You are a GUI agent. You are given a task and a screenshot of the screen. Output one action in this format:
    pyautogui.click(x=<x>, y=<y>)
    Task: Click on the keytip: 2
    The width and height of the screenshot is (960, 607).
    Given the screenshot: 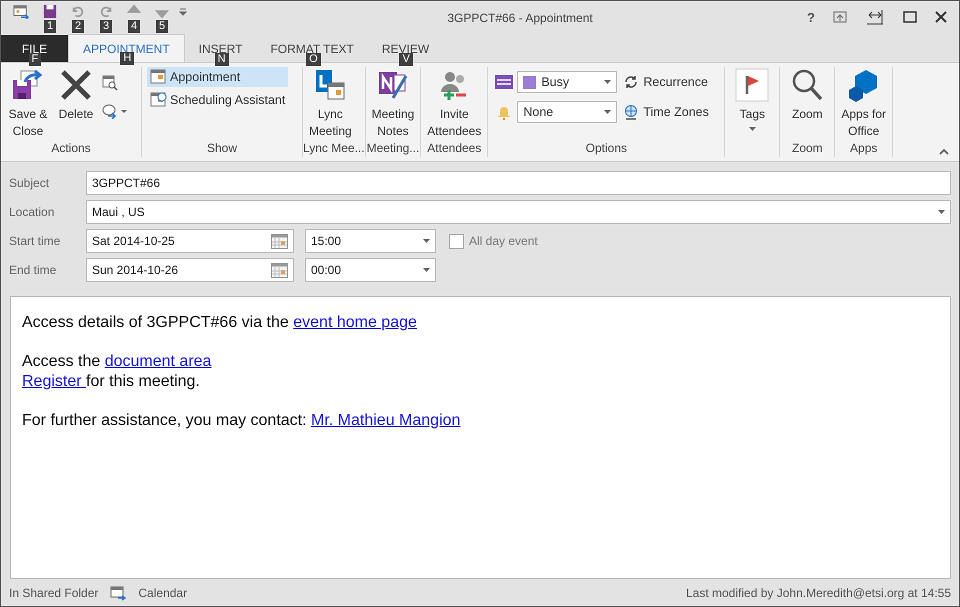 What is the action you would take?
    pyautogui.click(x=78, y=26)
    